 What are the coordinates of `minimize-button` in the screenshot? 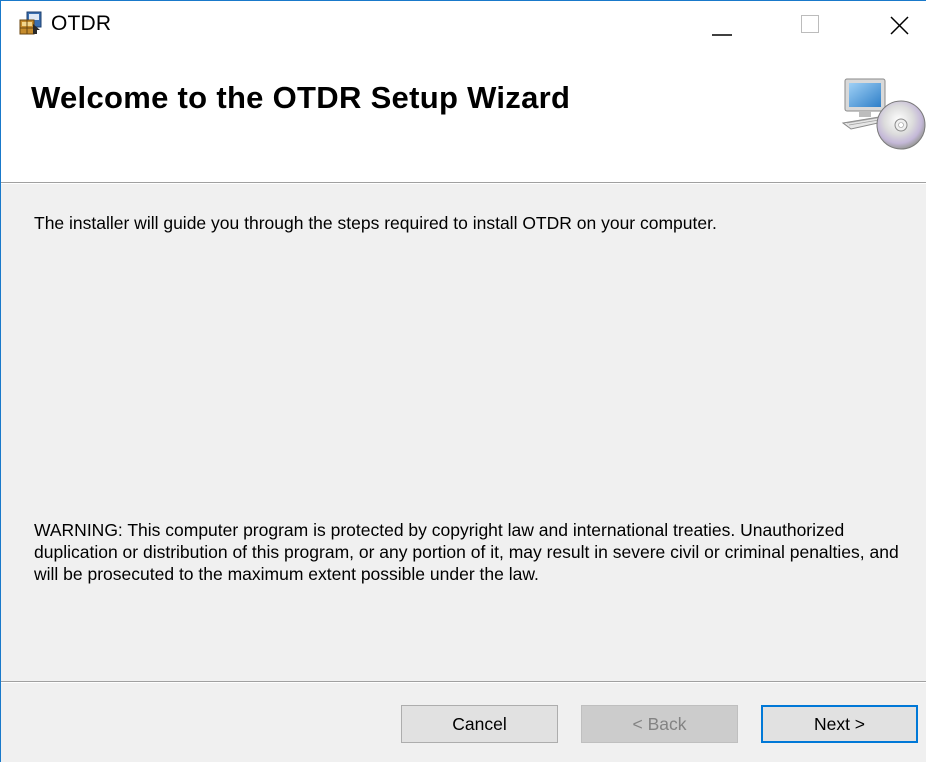 It's located at (722, 24).